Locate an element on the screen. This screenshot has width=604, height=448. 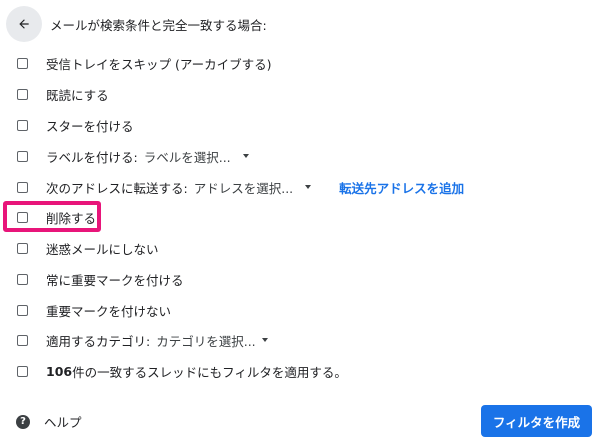
help-link: ? ヘルプ is located at coordinates (49, 421).